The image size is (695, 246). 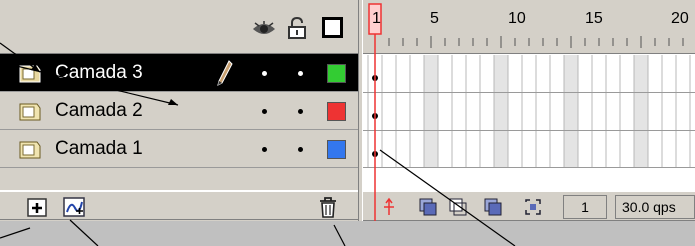 What do you see at coordinates (179, 27) in the screenshot?
I see `layers-header` at bounding box center [179, 27].